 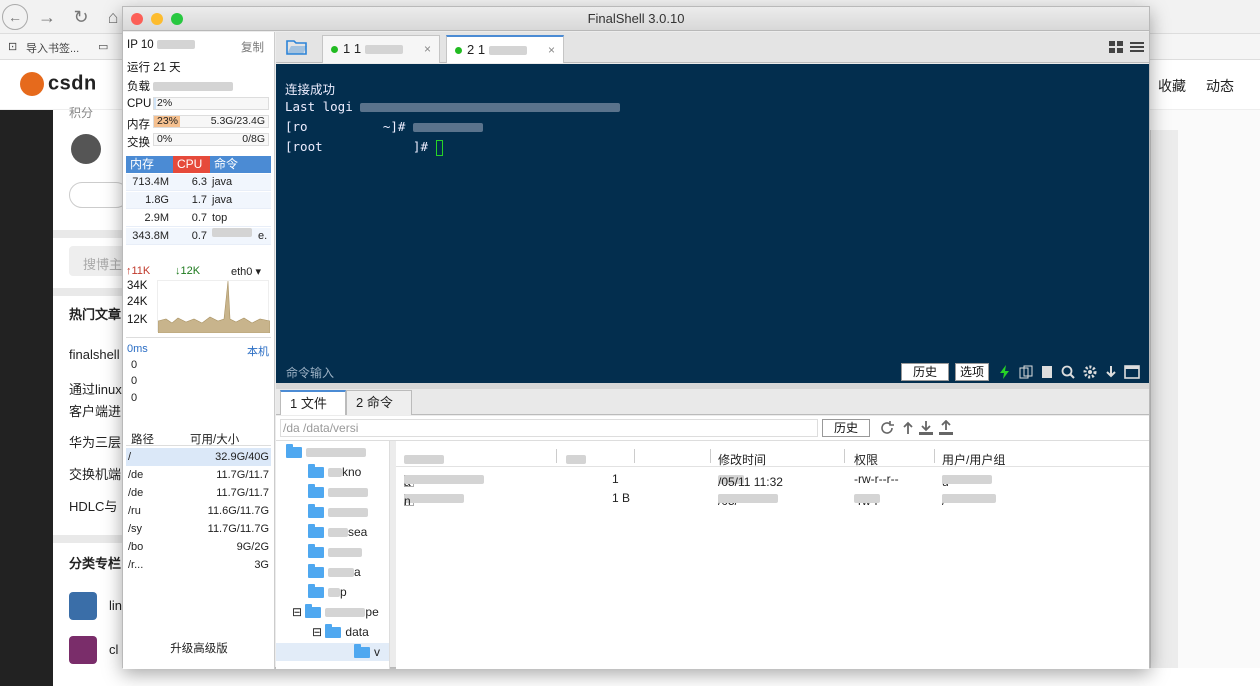 I want to click on process-row: 1.8G 1.7 java, so click(x=198, y=200).